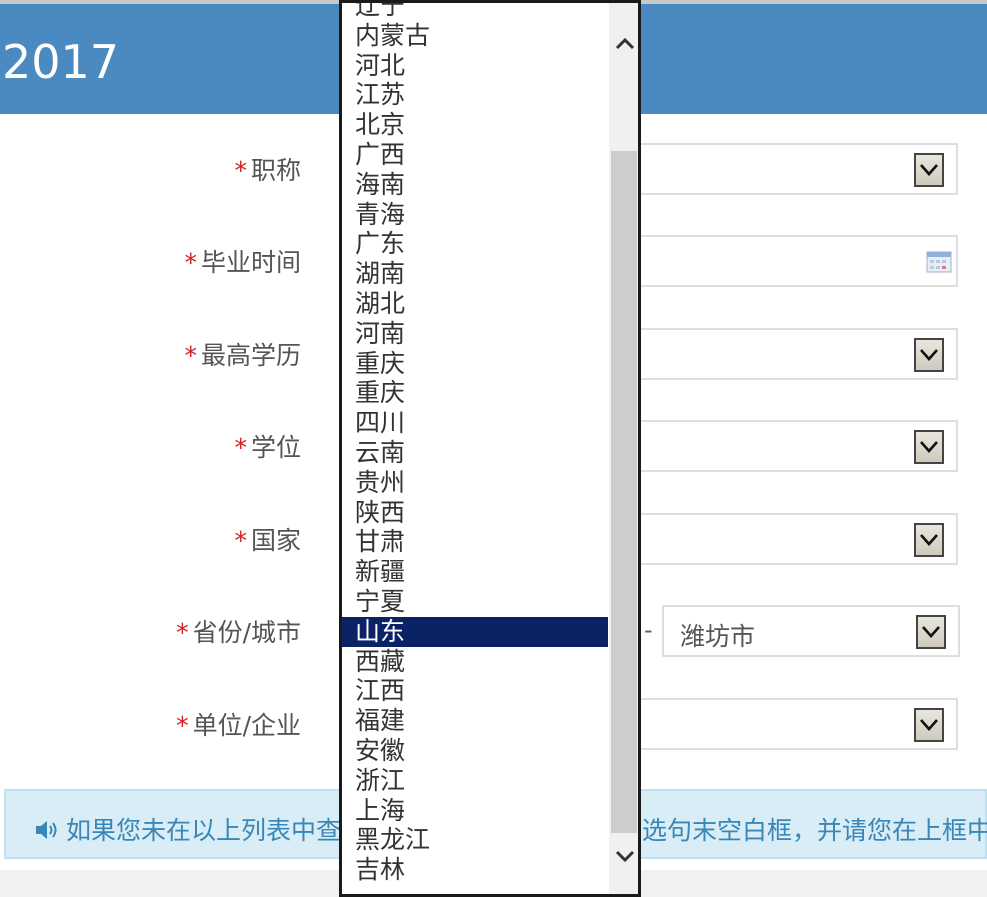  Describe the element at coordinates (475, 572) in the screenshot. I see `province-option: 新疆` at that location.